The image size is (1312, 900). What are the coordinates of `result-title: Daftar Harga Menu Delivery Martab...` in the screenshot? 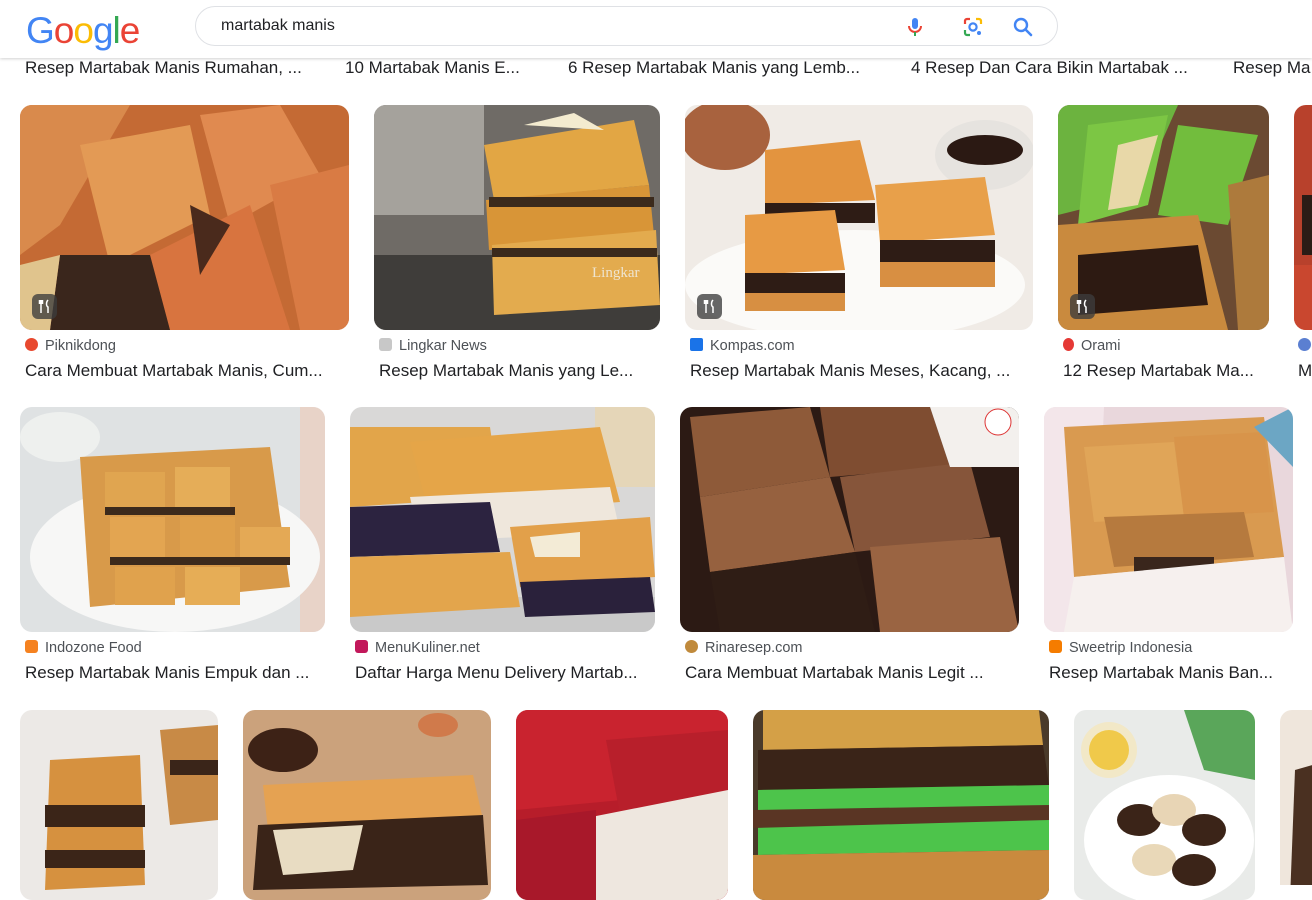 It's located at (505, 673).